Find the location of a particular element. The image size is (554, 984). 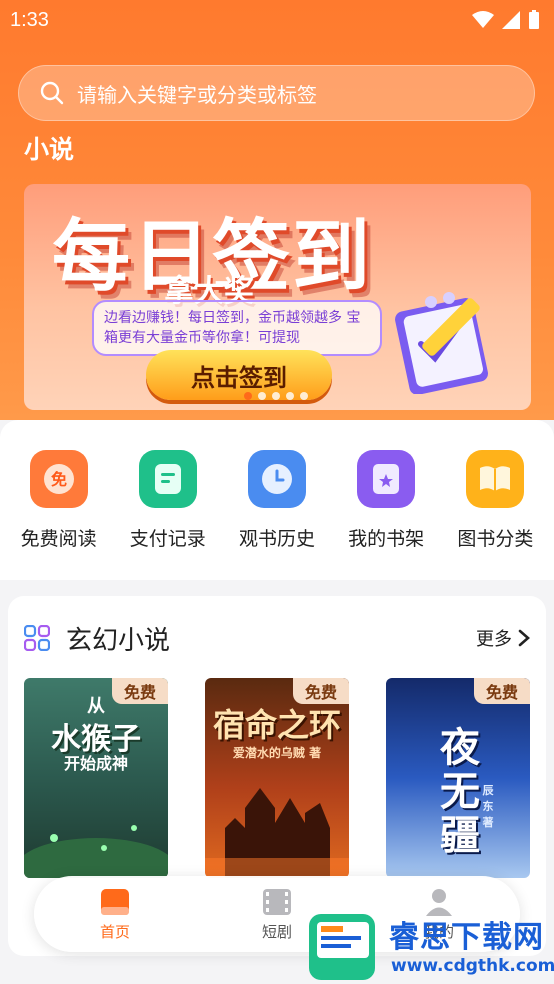

svg-text: 免 is located at coordinates (59, 479).